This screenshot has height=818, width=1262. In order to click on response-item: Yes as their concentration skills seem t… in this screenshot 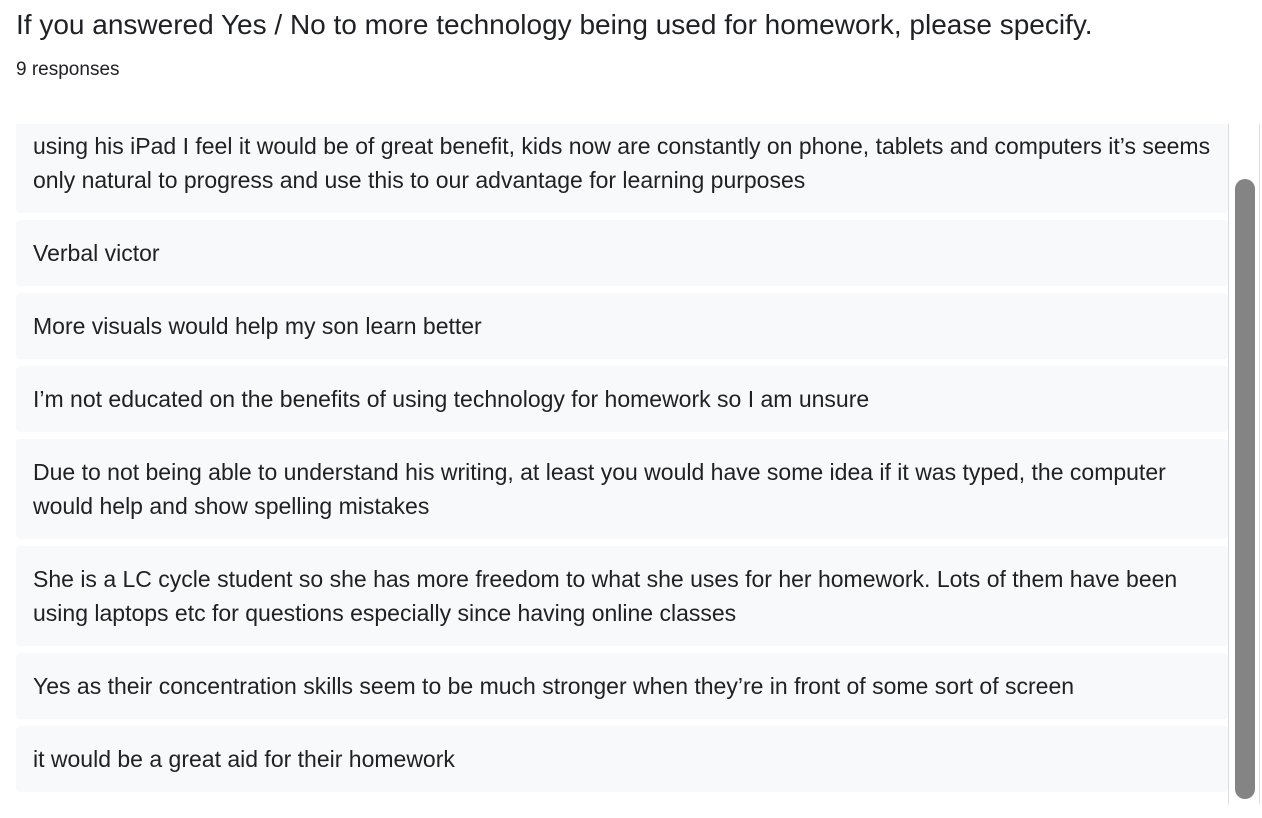, I will do `click(622, 686)`.